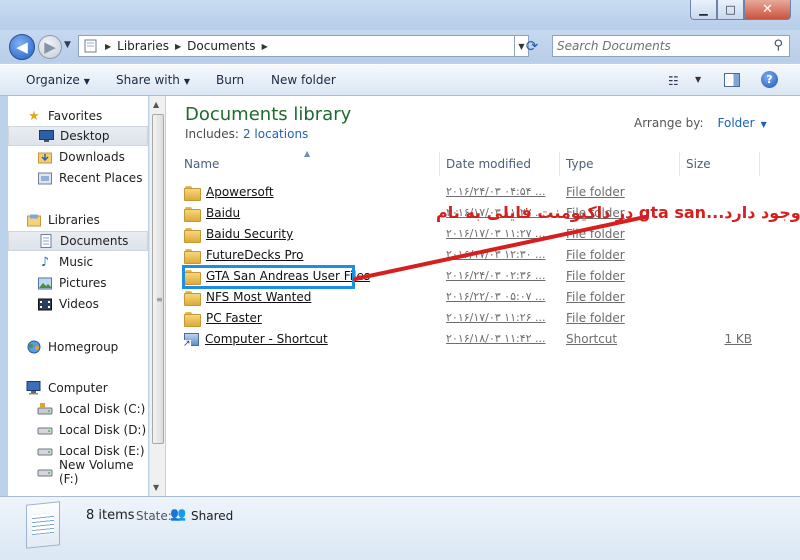 Image resolution: width=800 pixels, height=560 pixels. Describe the element at coordinates (400, 15) in the screenshot. I see `title-bar: ▁ □ ✕` at that location.